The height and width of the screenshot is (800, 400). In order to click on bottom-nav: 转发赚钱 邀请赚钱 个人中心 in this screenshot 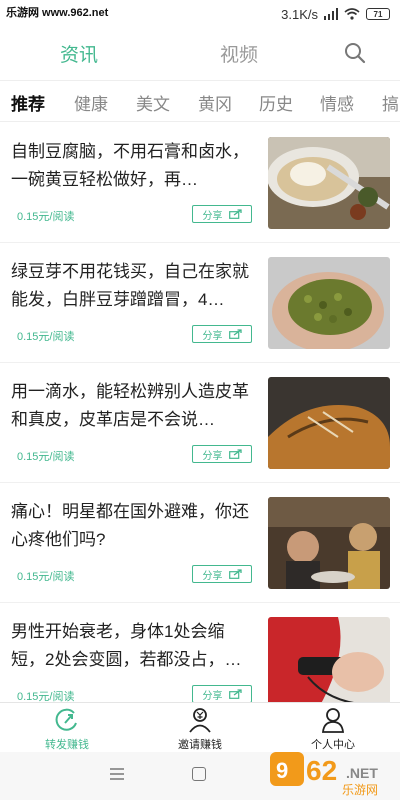, I will do `click(200, 727)`.